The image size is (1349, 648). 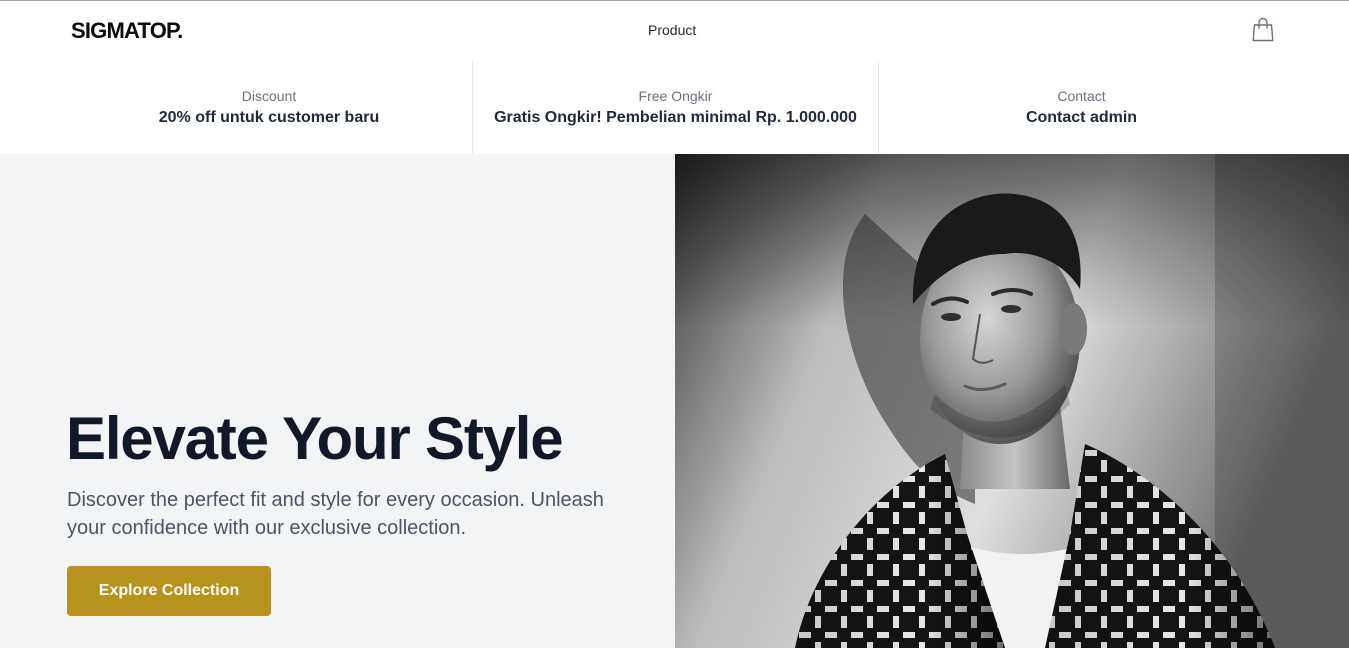 What do you see at coordinates (1081, 118) in the screenshot?
I see `info-value: Contact admin` at bounding box center [1081, 118].